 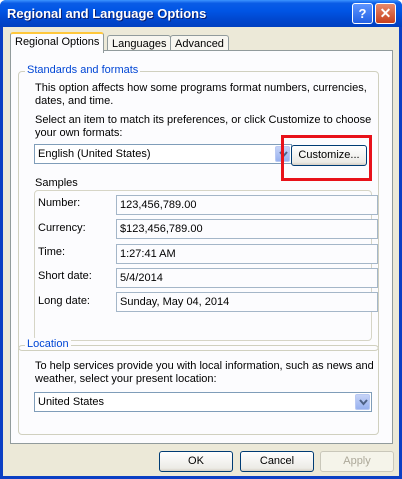 What do you see at coordinates (163, 154) in the screenshot?
I see `format-select: English (United States)` at bounding box center [163, 154].